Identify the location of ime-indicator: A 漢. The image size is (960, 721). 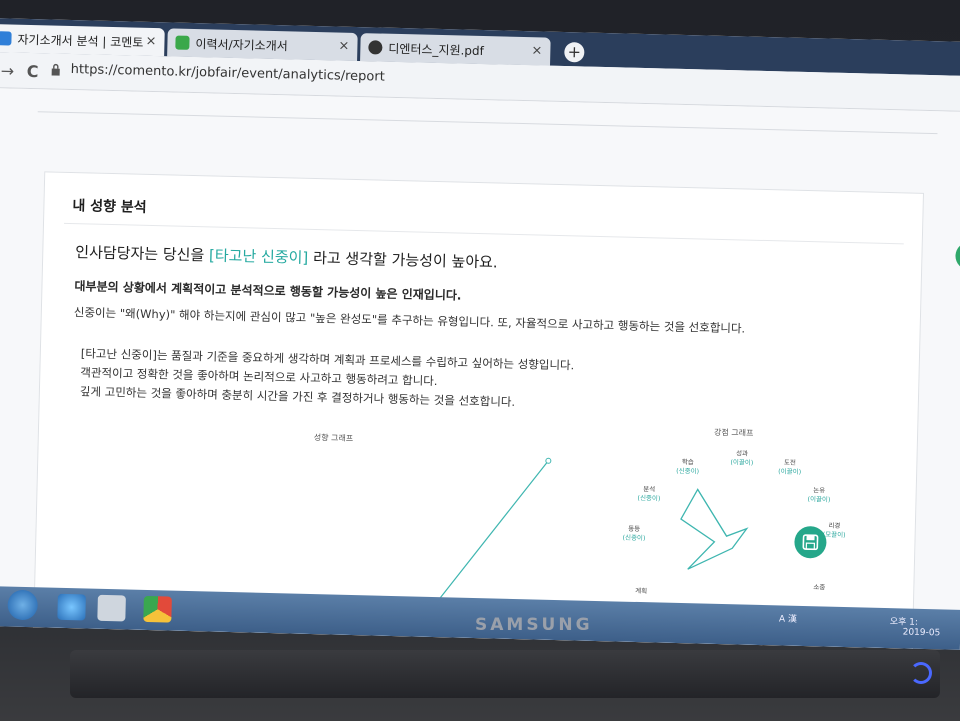
(788, 619).